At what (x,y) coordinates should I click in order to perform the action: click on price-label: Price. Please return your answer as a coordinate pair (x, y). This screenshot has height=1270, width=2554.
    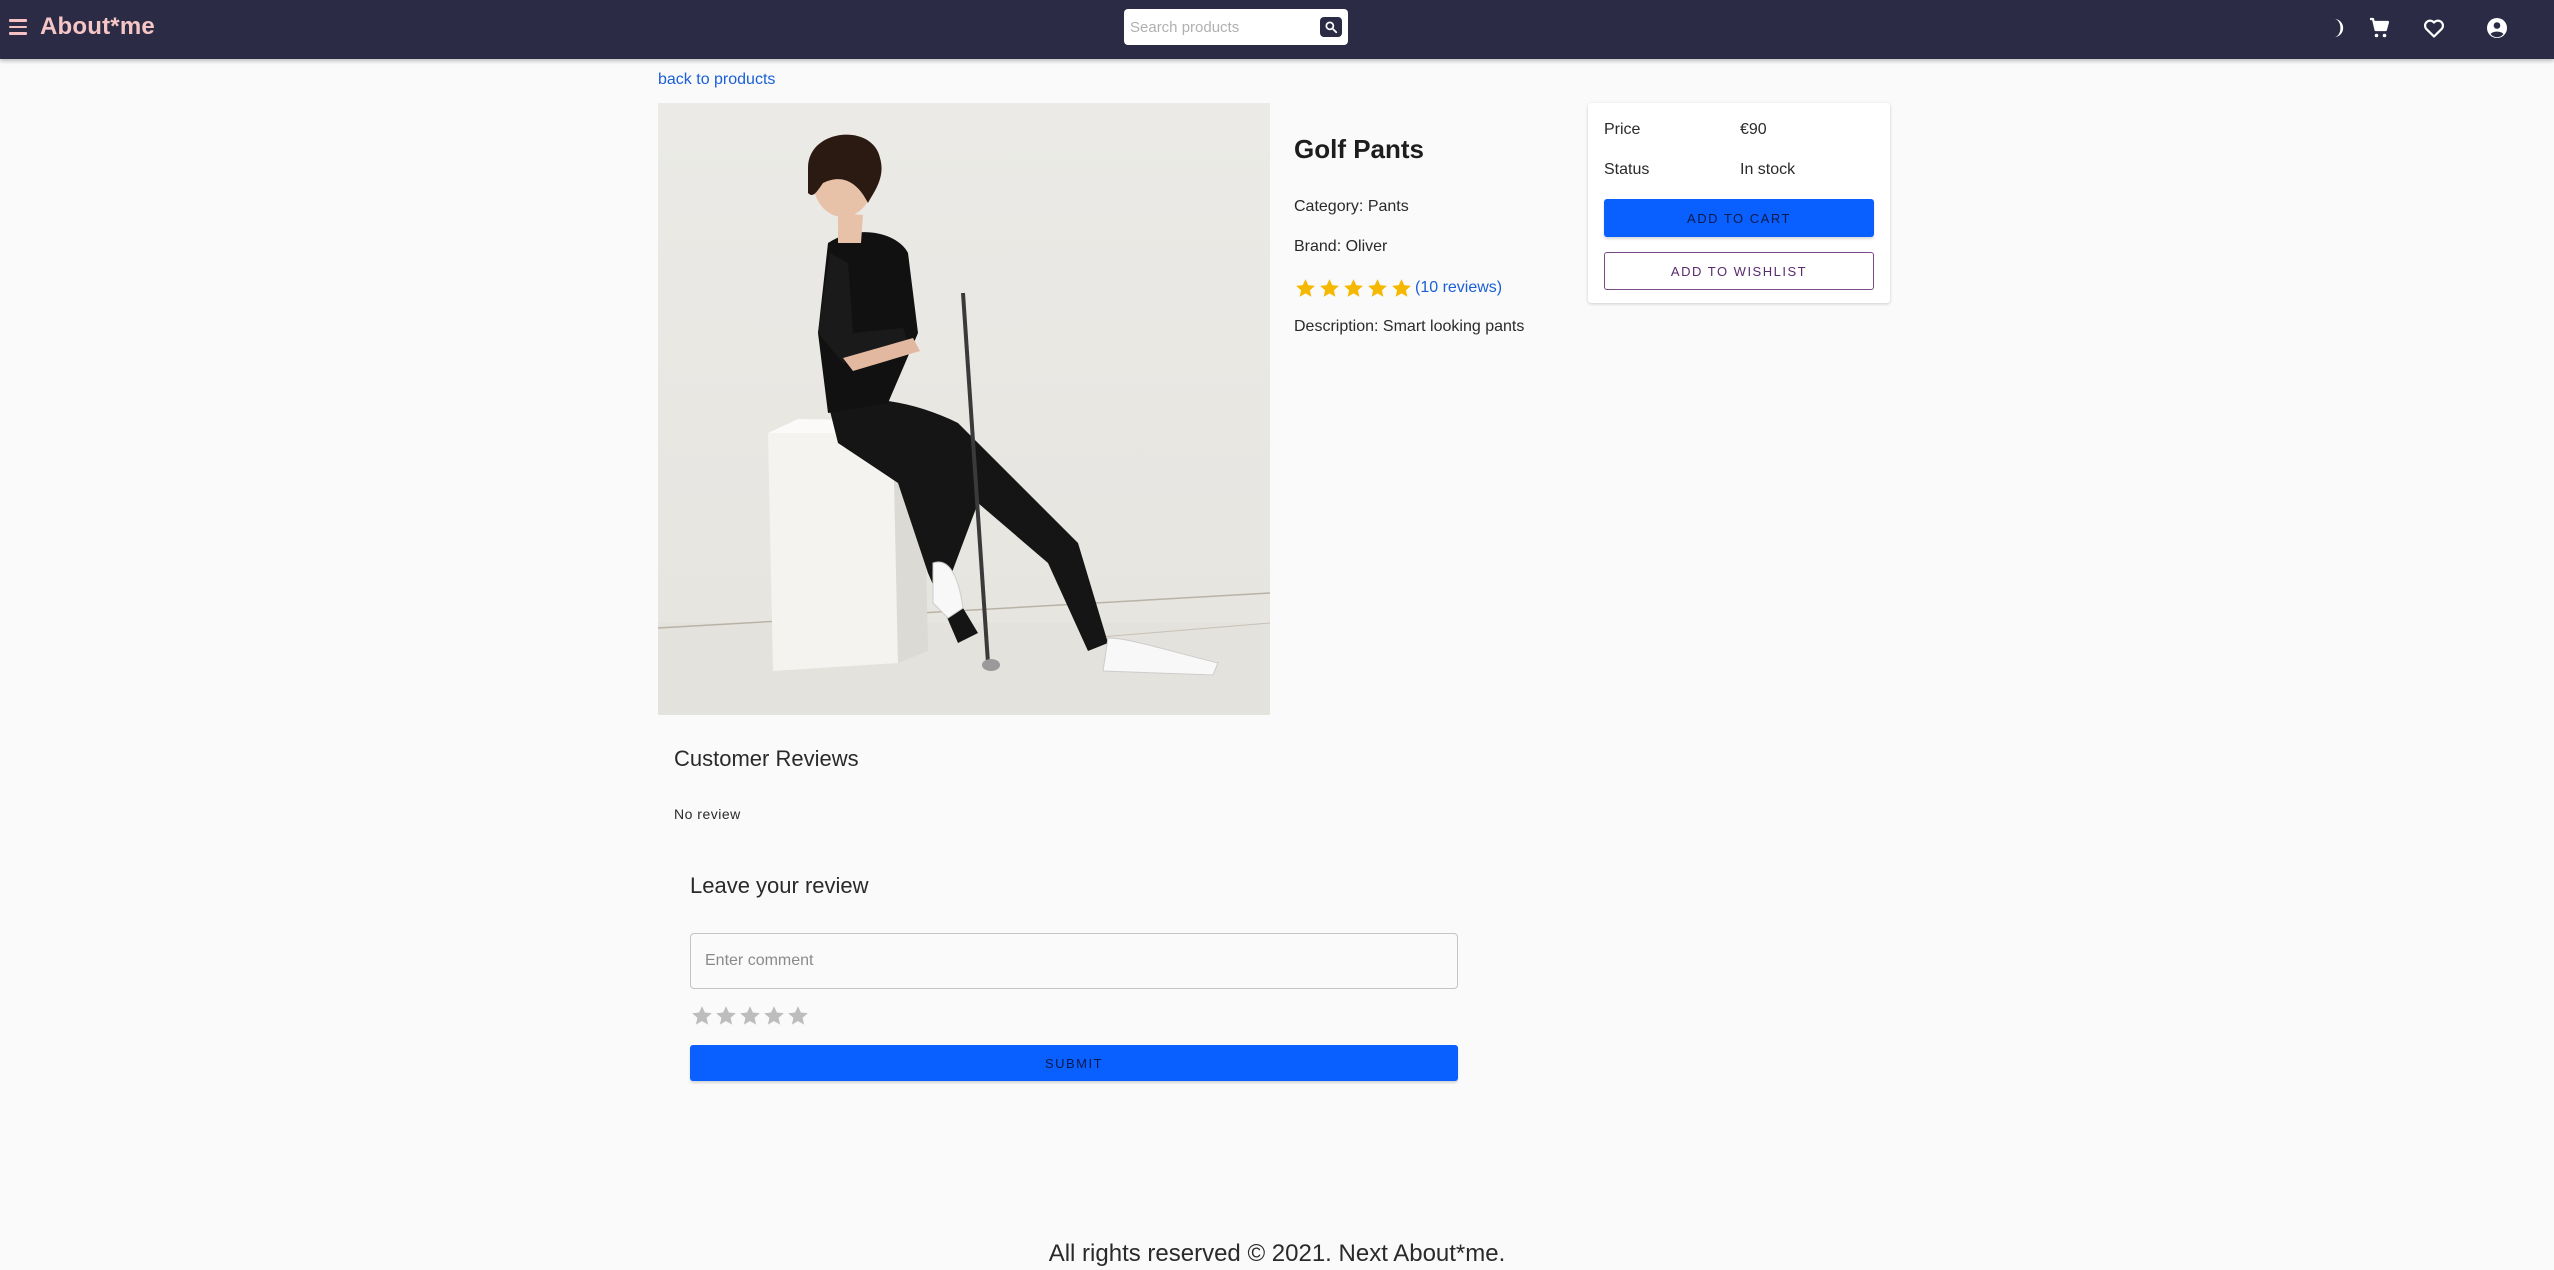
    Looking at the image, I should click on (1622, 129).